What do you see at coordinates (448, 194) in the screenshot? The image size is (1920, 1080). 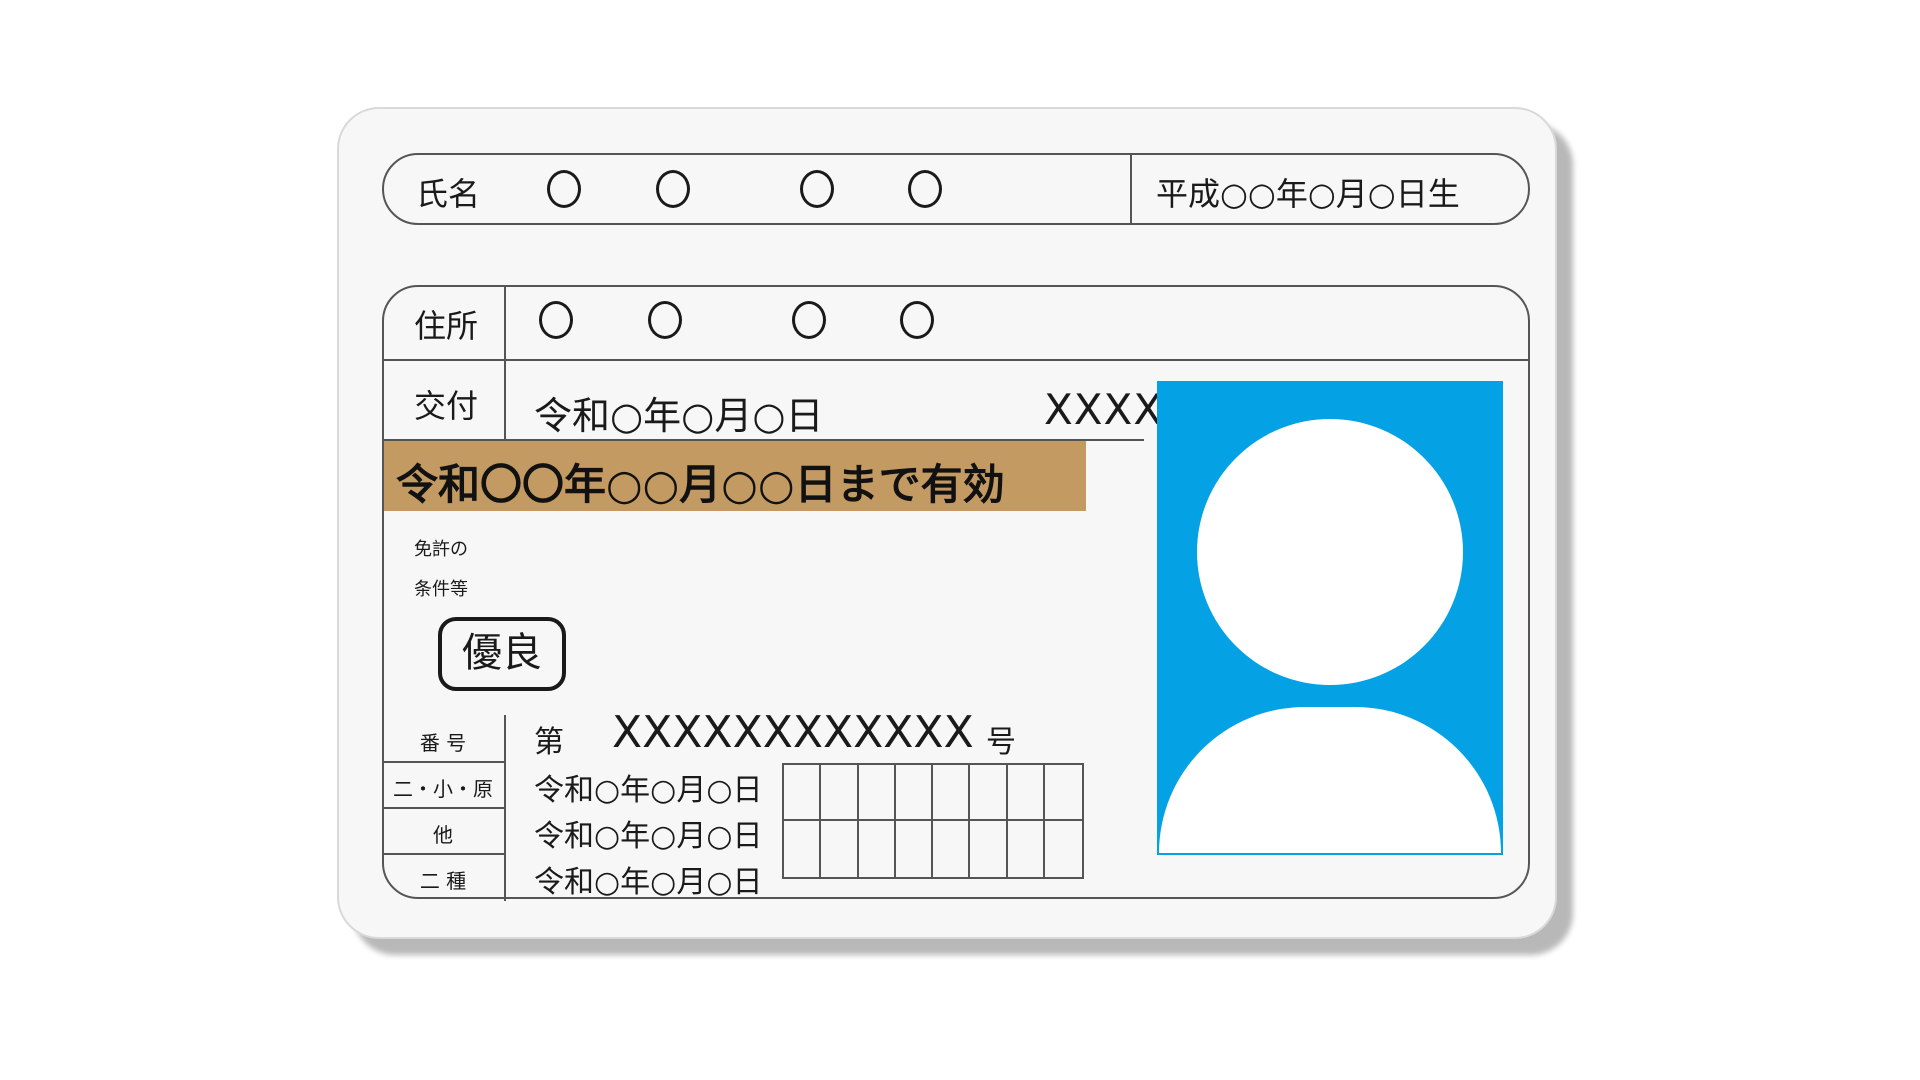 I see `name-label: 氏名` at bounding box center [448, 194].